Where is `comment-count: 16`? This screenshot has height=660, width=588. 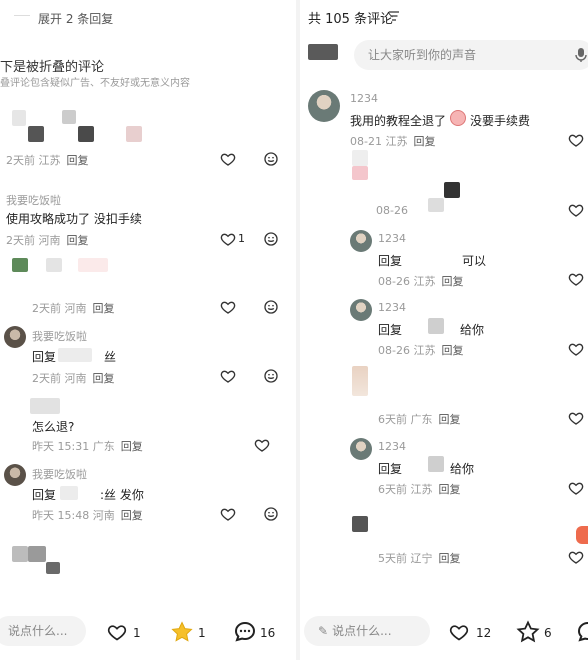 comment-count: 16 is located at coordinates (268, 633).